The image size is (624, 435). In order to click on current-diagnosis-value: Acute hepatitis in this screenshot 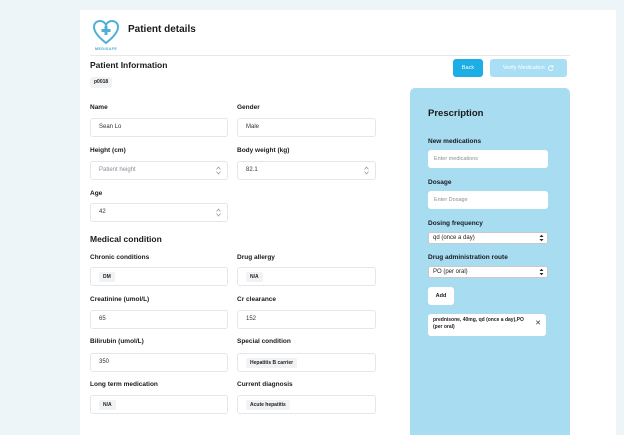, I will do `click(268, 405)`.